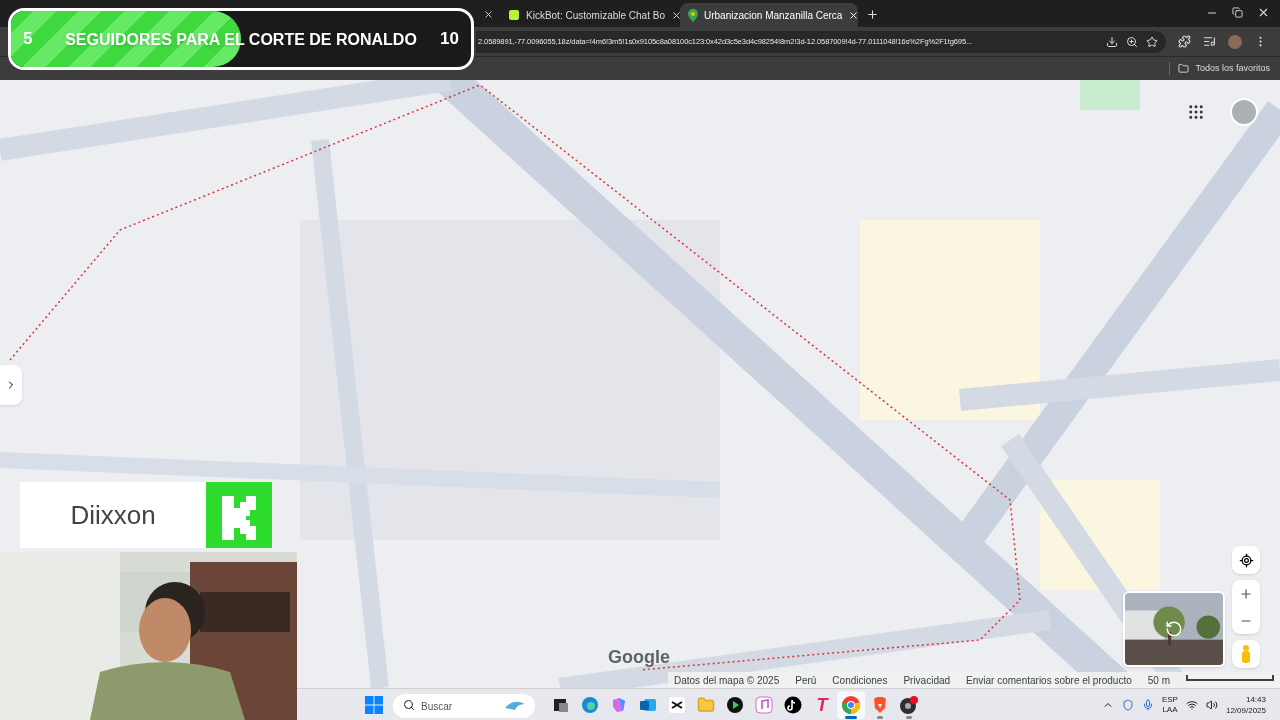 This screenshot has width=1280, height=720. Describe the element at coordinates (1184, 41) in the screenshot. I see `extensions-icon` at that location.